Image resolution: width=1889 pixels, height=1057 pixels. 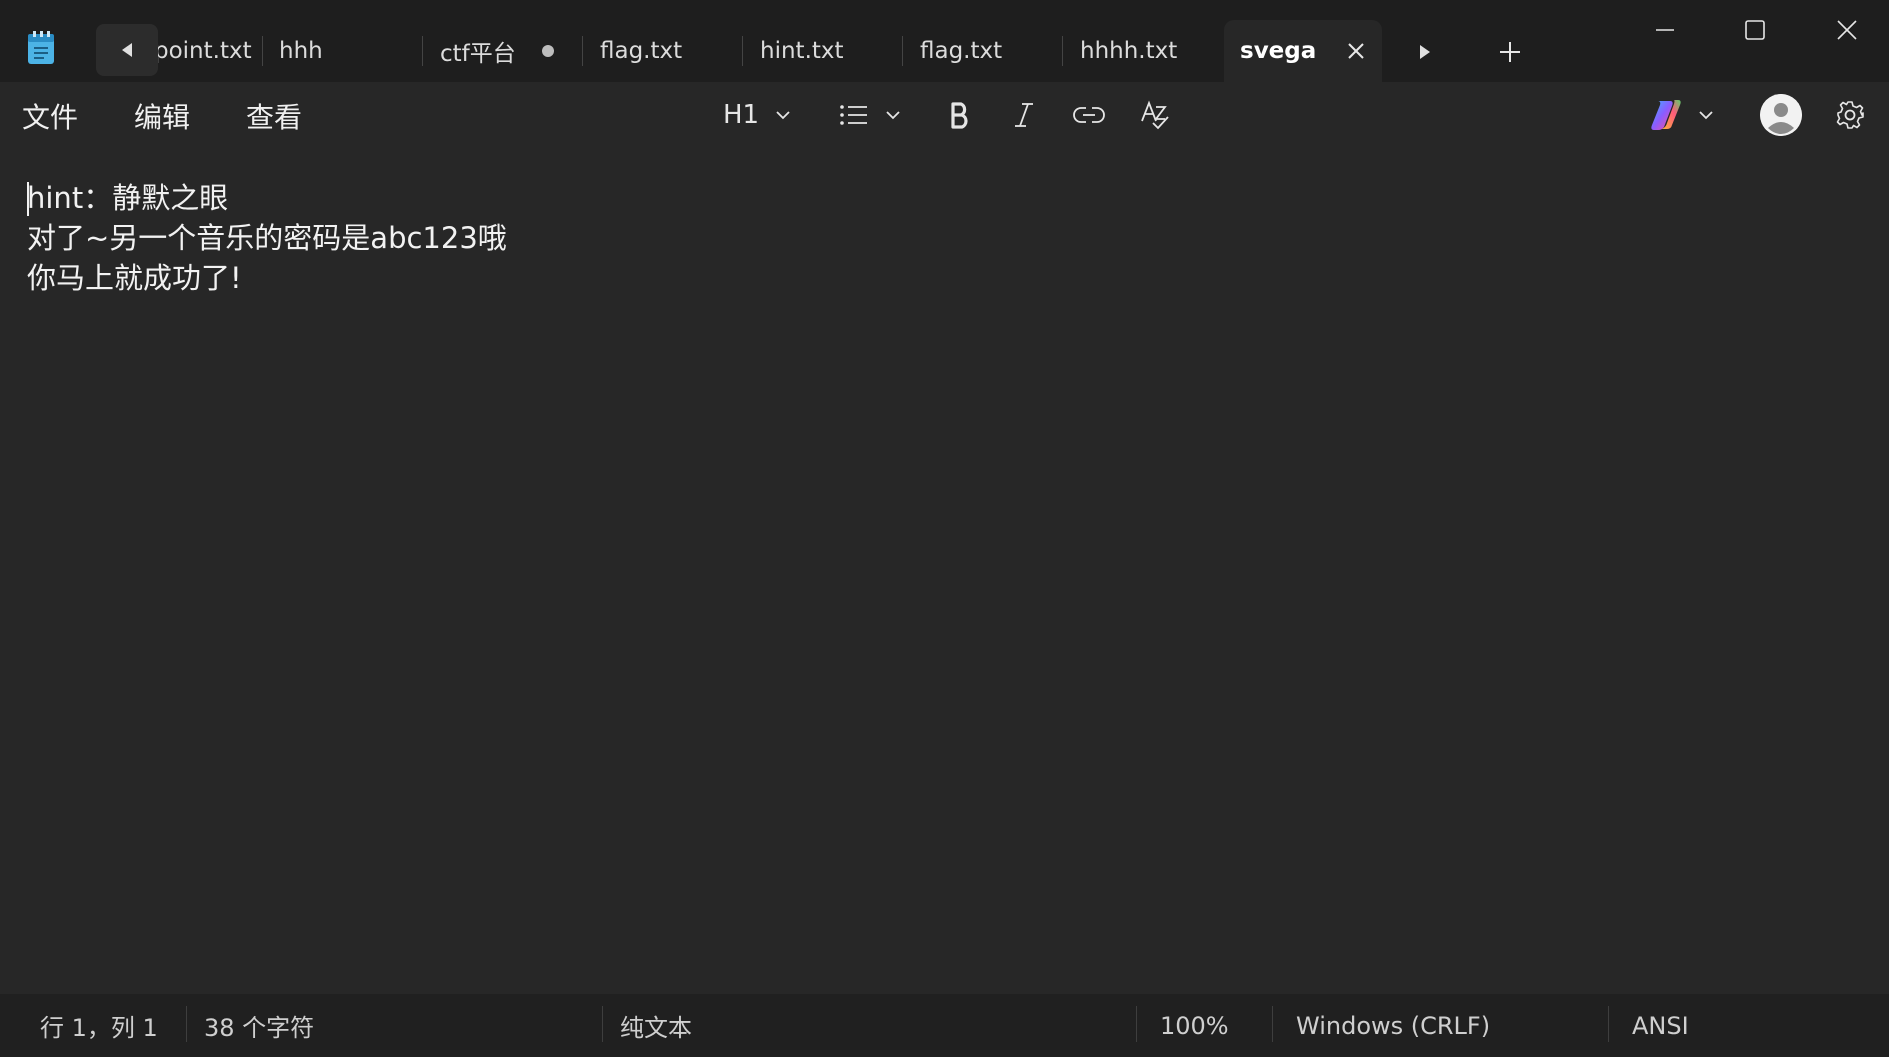 I want to click on heading-label: H1, so click(x=741, y=115).